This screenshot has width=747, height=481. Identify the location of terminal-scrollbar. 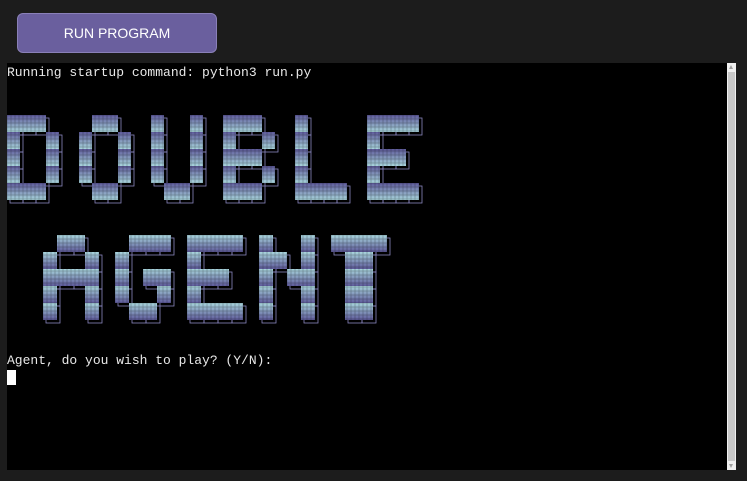
(731, 266).